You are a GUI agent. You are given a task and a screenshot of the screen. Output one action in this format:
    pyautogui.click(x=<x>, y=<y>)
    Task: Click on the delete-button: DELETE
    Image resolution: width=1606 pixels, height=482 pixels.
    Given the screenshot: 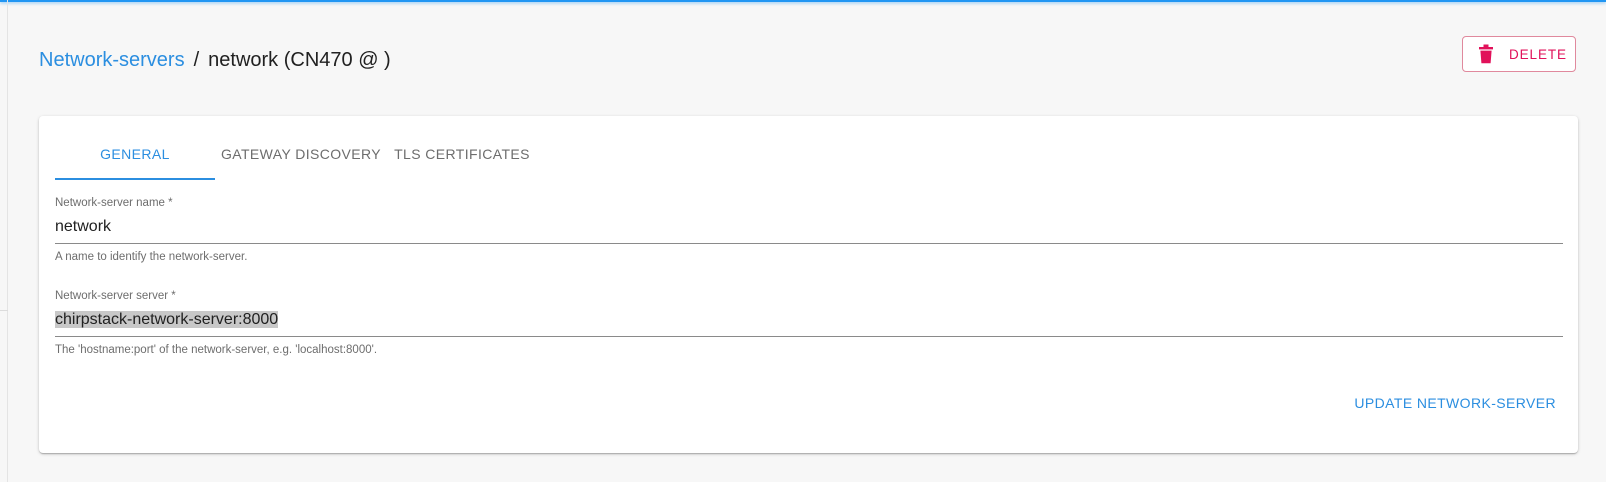 What is the action you would take?
    pyautogui.click(x=1519, y=54)
    